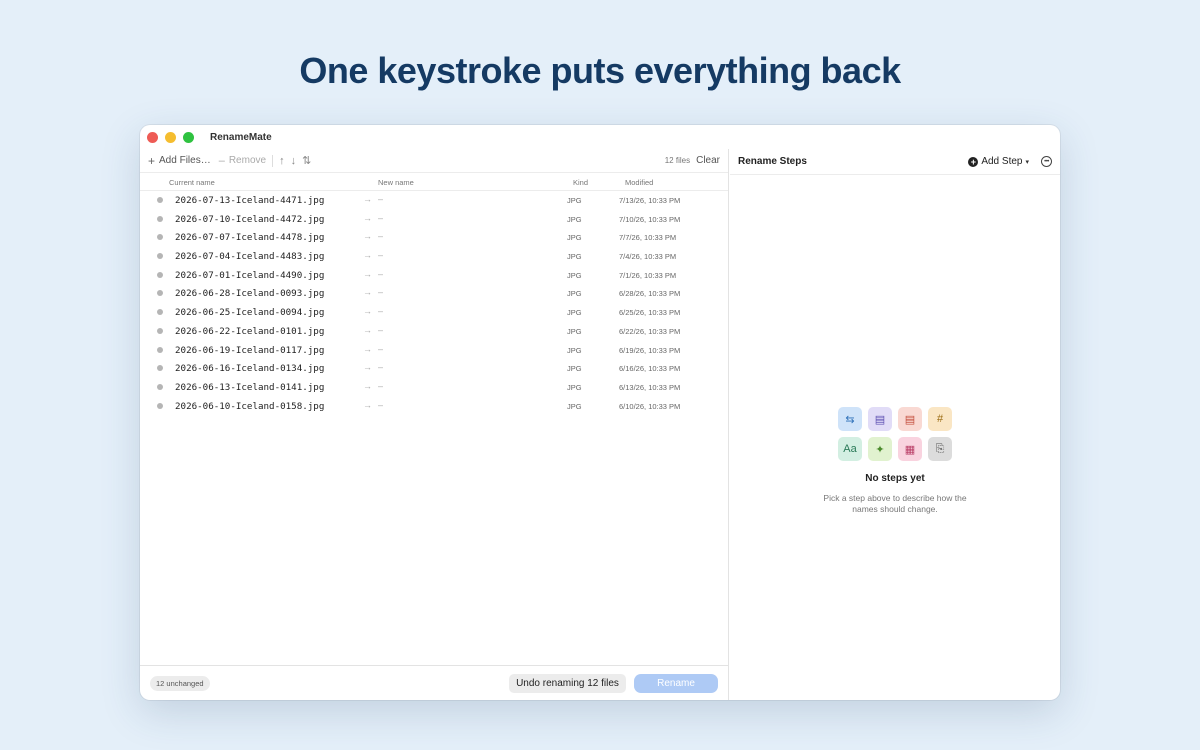  What do you see at coordinates (910, 419) in the screenshot?
I see `format-icon: ▤` at bounding box center [910, 419].